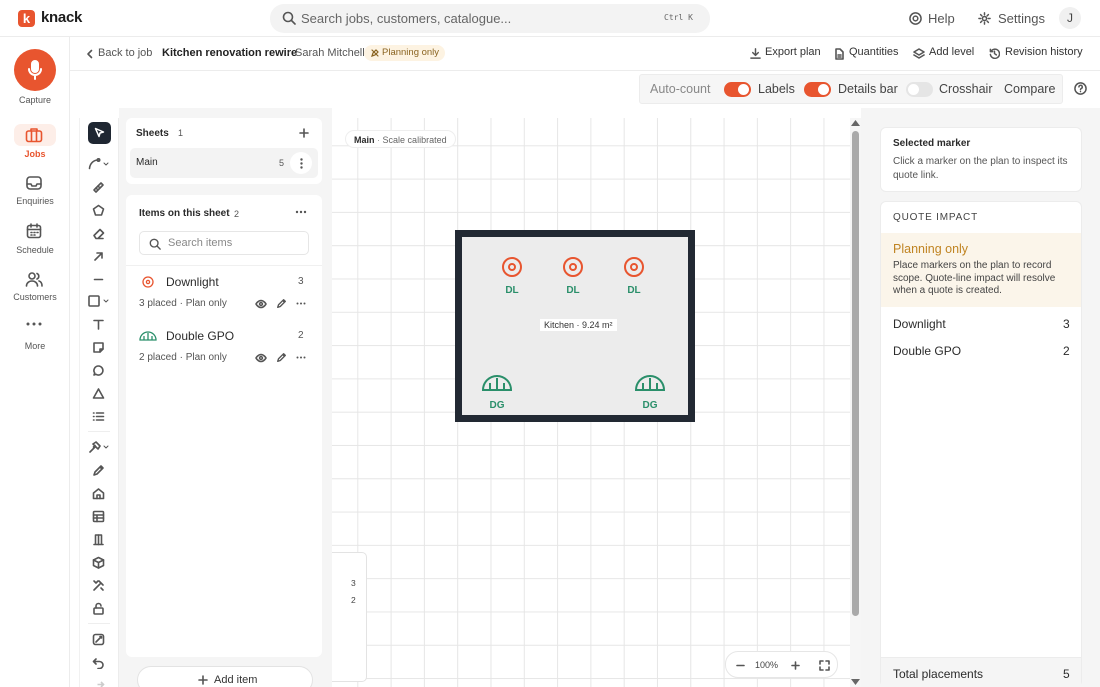  What do you see at coordinates (98, 210) in the screenshot?
I see `polygon-icon` at bounding box center [98, 210].